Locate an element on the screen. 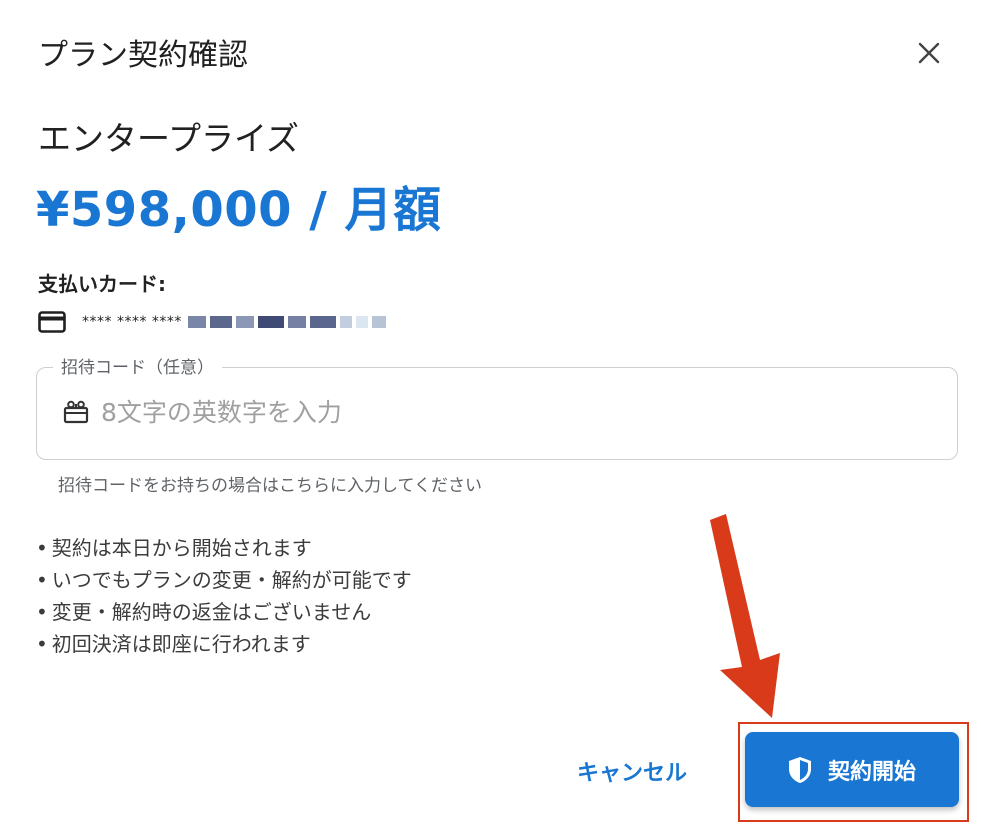 The image size is (992, 840). start-contract-button: 契約開始 is located at coordinates (852, 769).